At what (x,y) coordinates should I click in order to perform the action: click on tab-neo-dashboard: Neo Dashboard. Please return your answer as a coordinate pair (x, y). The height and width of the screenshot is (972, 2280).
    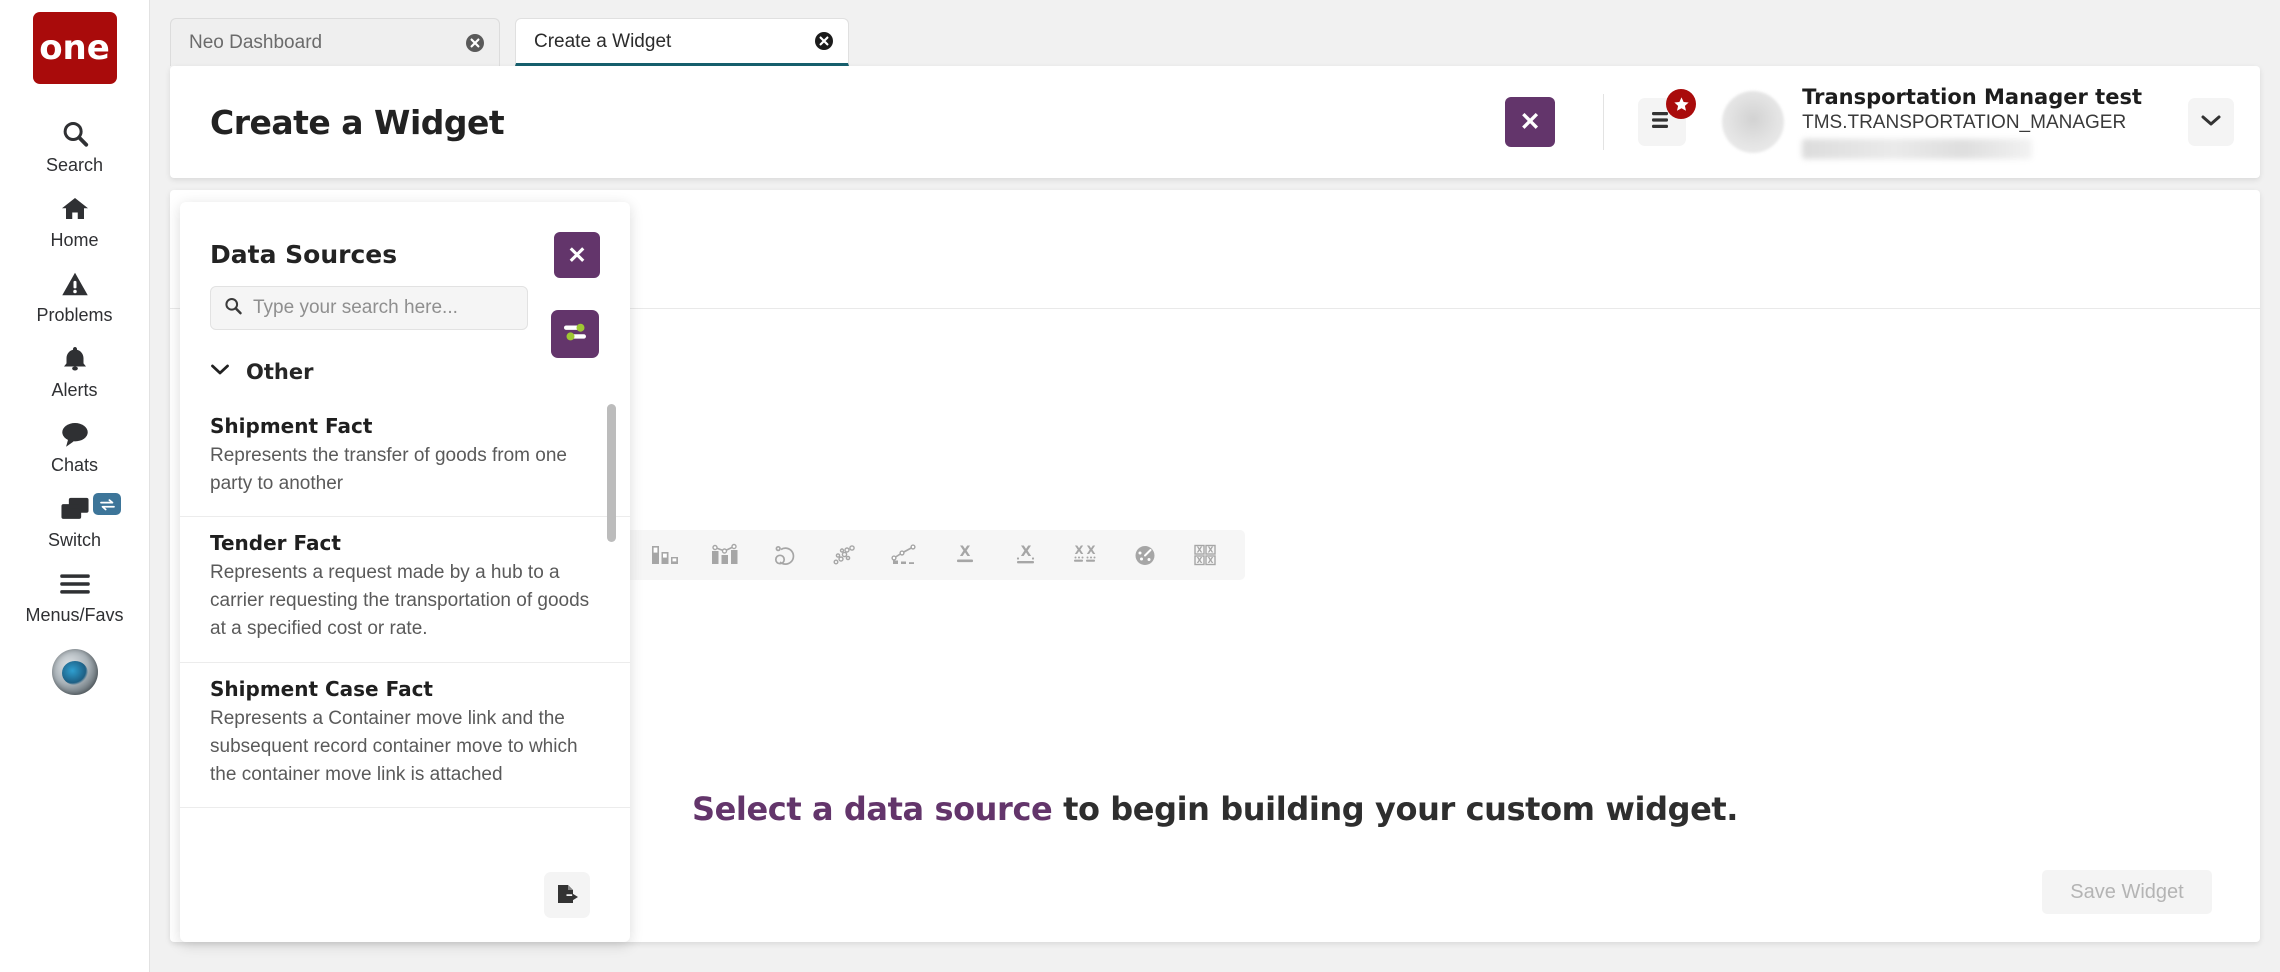
    Looking at the image, I should click on (335, 42).